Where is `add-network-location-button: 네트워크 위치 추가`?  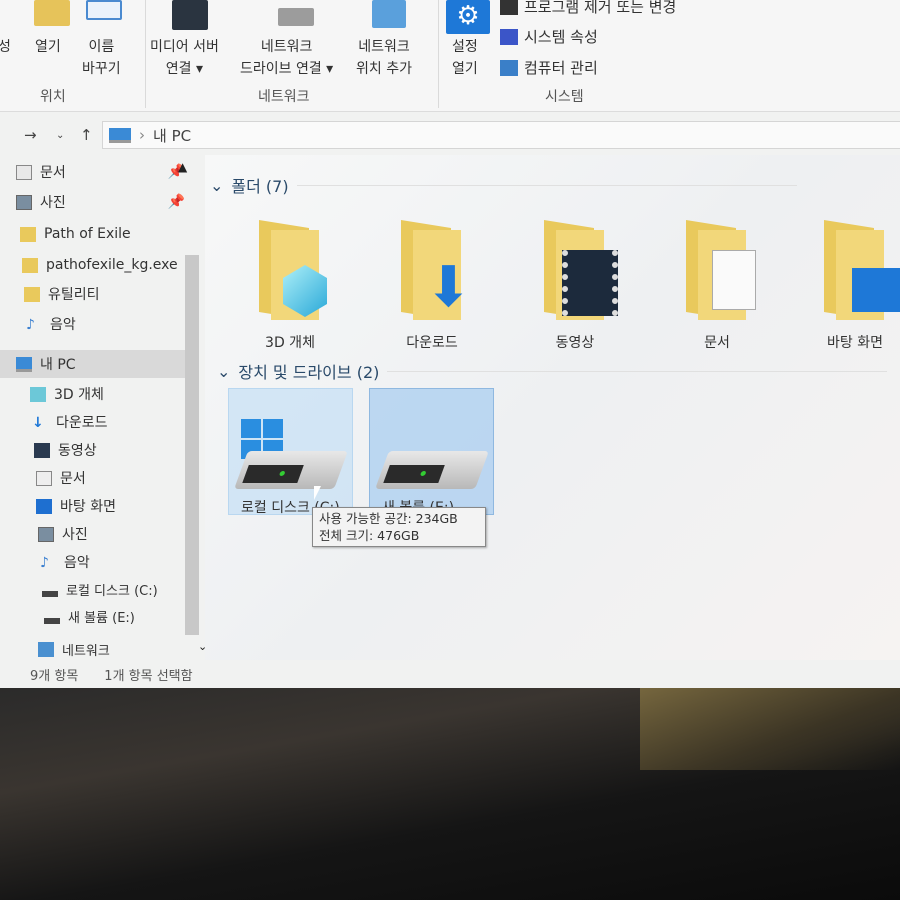 add-network-location-button: 네트워크 위치 추가 is located at coordinates (384, 58).